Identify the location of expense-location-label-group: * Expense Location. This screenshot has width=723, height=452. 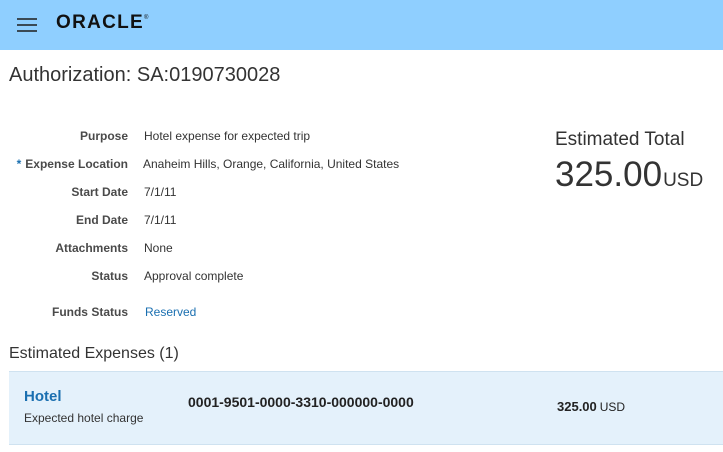
(72, 164).